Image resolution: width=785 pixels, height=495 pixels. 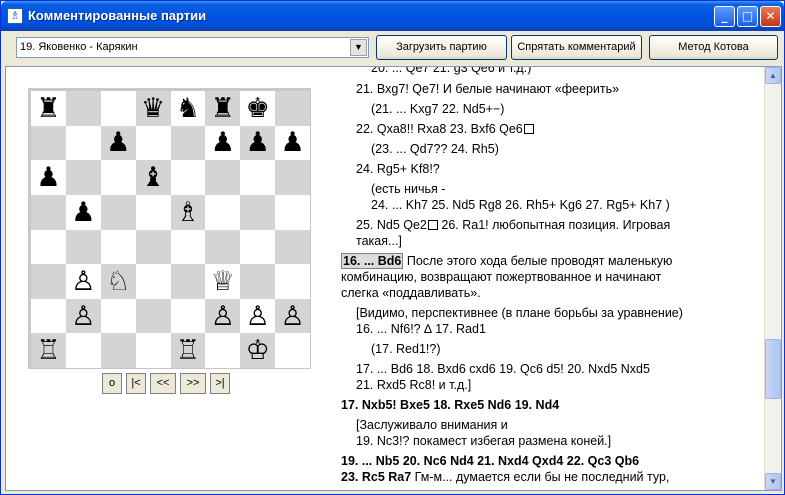 What do you see at coordinates (411, 293) in the screenshot?
I see `note-line: слегка «поддавливать».` at bounding box center [411, 293].